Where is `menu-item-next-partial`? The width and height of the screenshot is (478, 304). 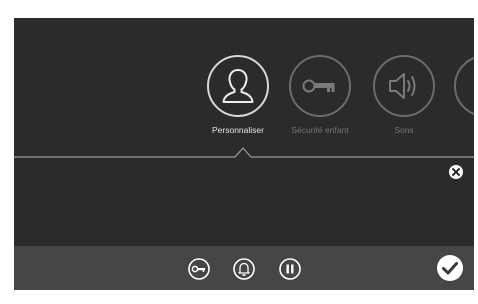 menu-item-next-partial is located at coordinates (459, 86).